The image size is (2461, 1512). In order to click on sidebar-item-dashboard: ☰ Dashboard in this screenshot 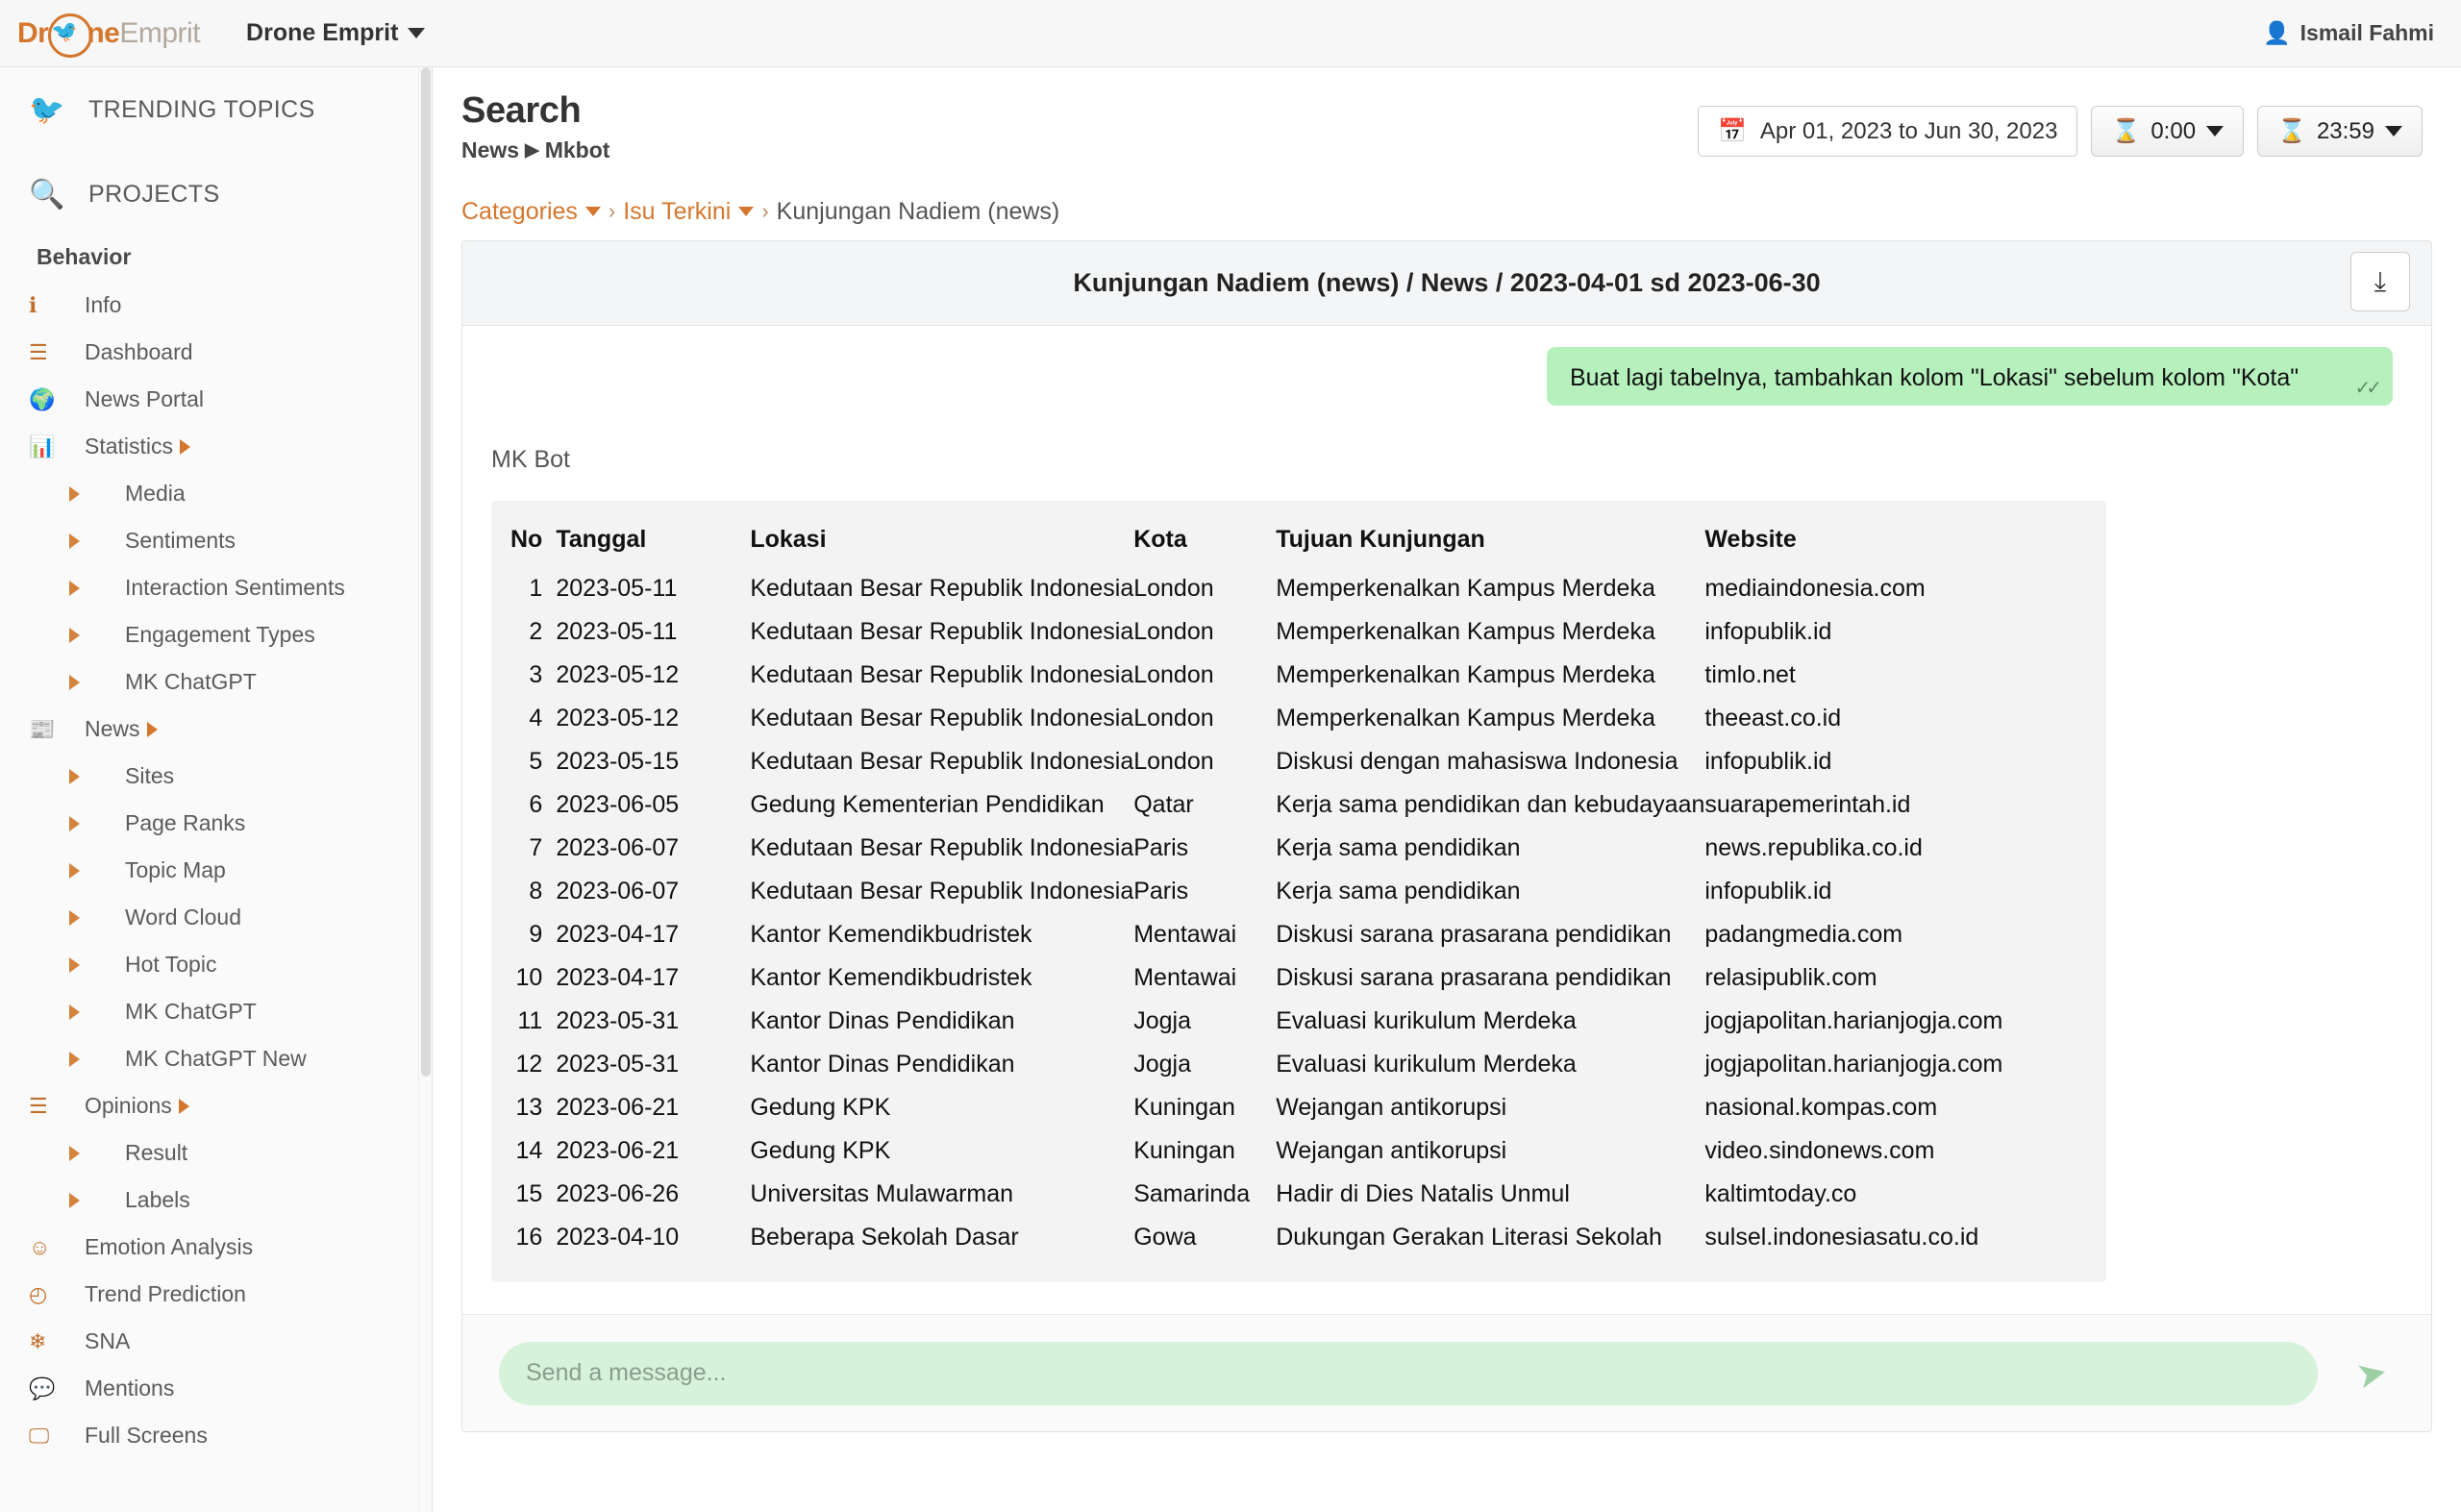, I will do `click(216, 352)`.